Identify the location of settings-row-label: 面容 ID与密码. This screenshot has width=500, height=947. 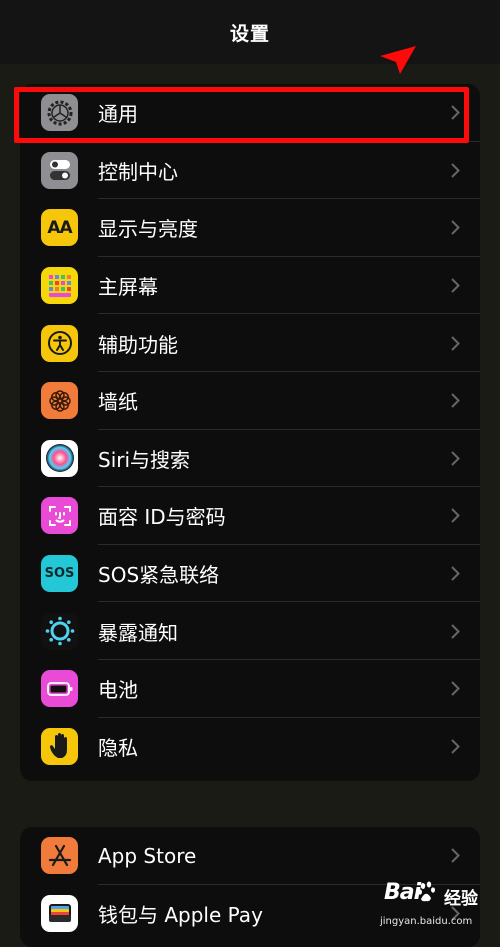
(162, 517).